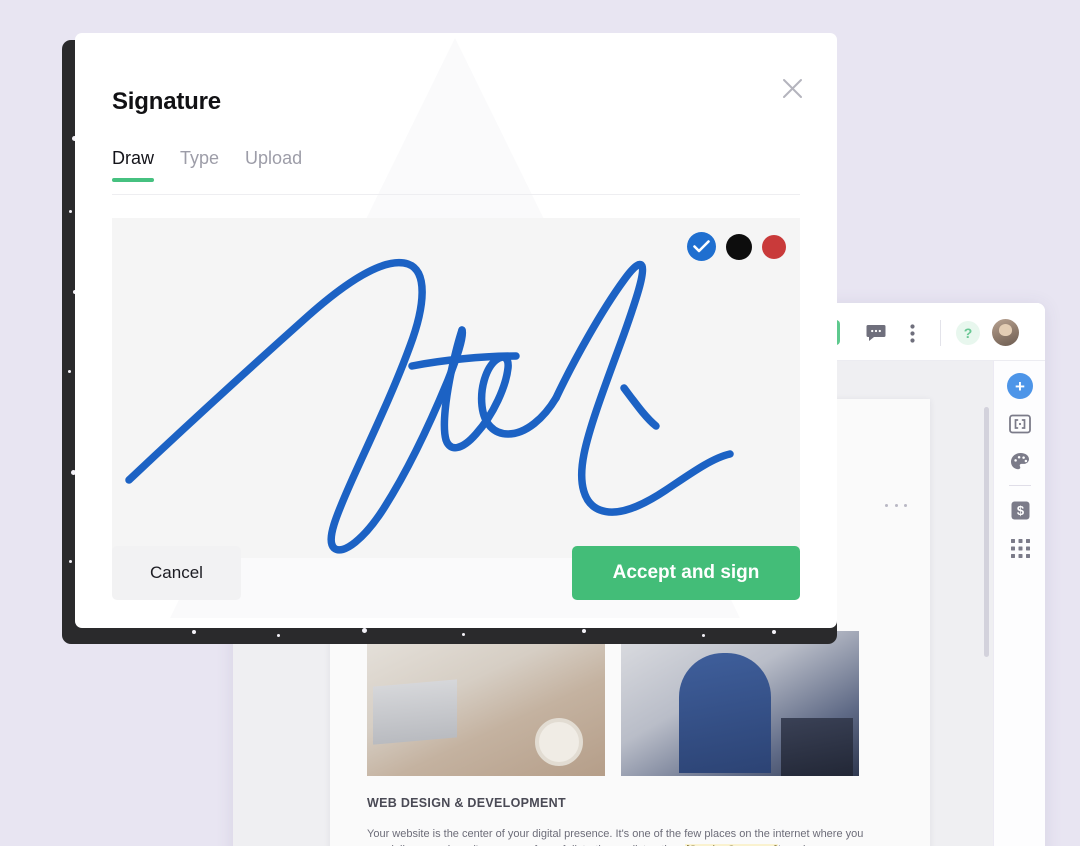  What do you see at coordinates (876, 333) in the screenshot?
I see `comment-icon` at bounding box center [876, 333].